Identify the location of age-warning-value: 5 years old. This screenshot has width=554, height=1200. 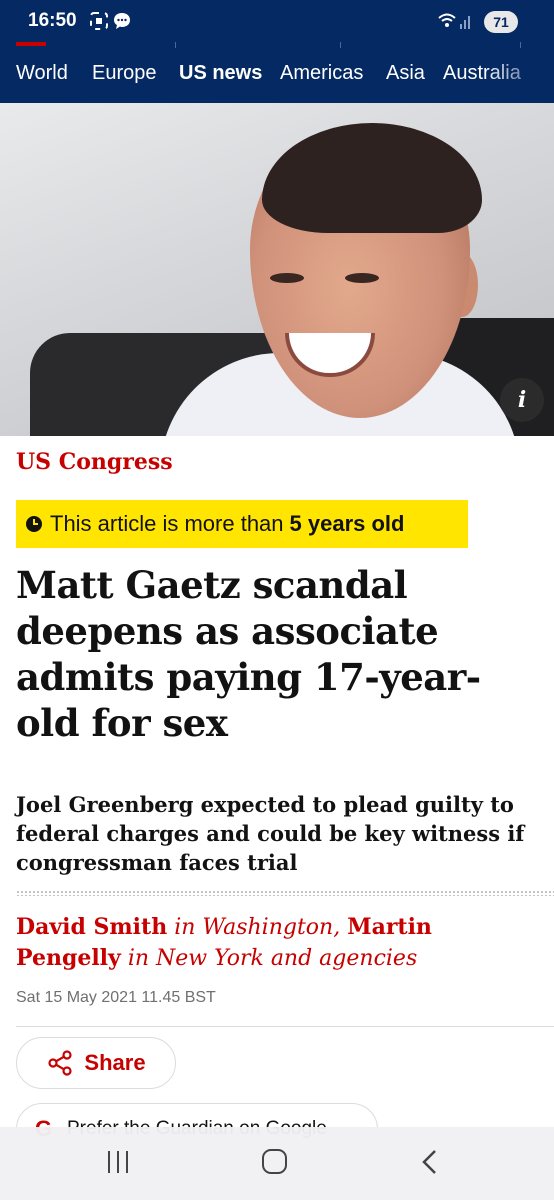
(347, 523).